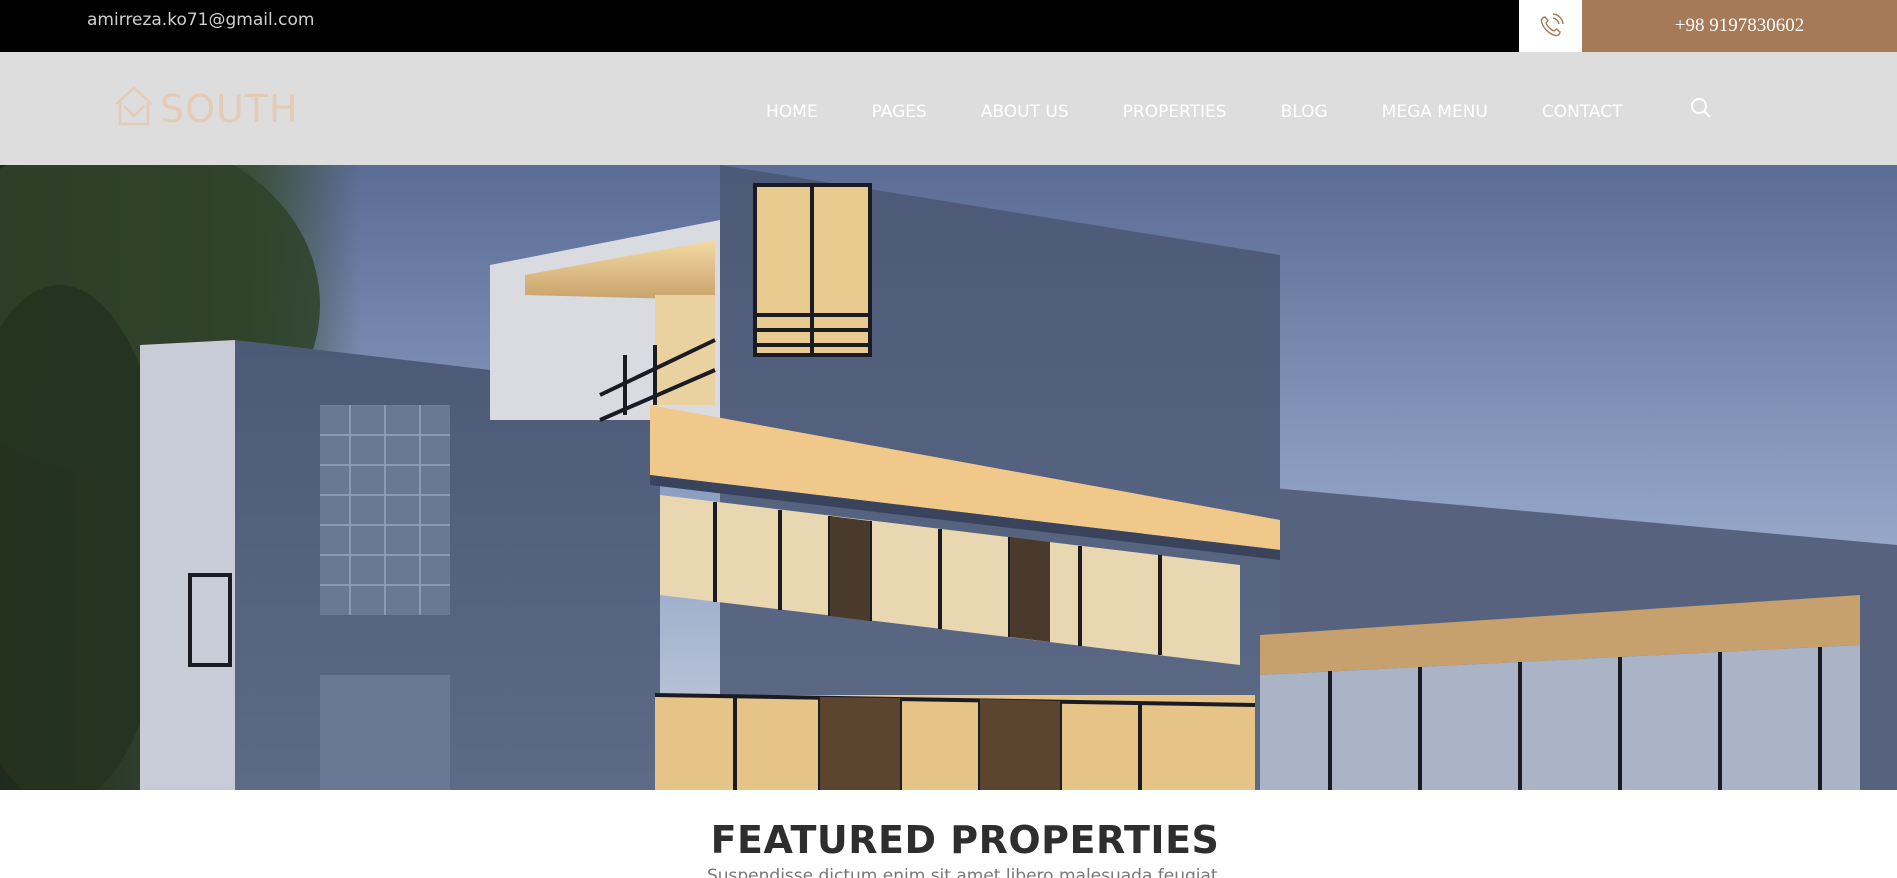 Image resolution: width=1897 pixels, height=878 pixels. I want to click on contact-email: amirreza.ko71@gmail.com, so click(200, 20).